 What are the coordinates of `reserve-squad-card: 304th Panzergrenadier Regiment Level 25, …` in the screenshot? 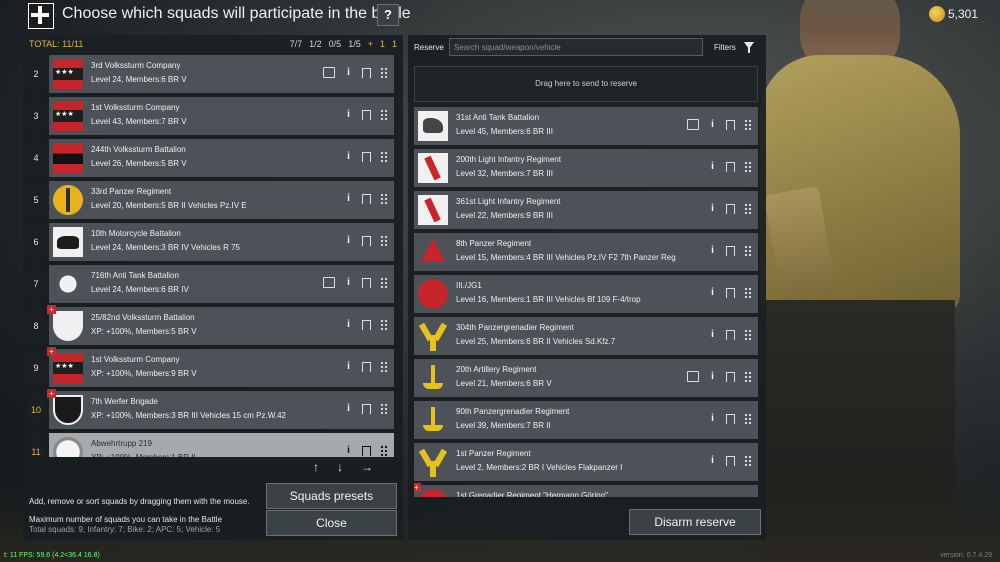 It's located at (586, 336).